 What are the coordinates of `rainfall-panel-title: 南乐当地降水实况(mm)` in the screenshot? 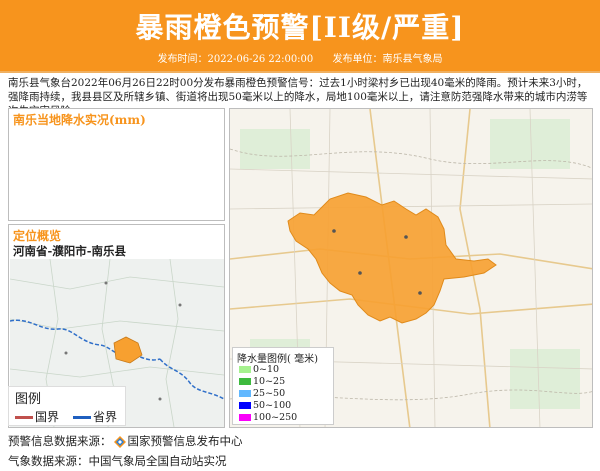 It's located at (79, 120).